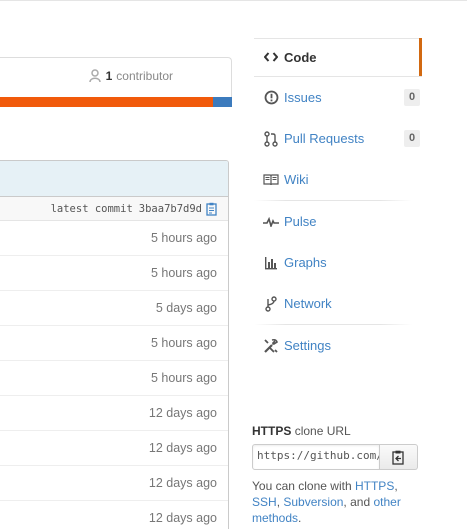  What do you see at coordinates (313, 502) in the screenshot?
I see `subversion-link: Subversion` at bounding box center [313, 502].